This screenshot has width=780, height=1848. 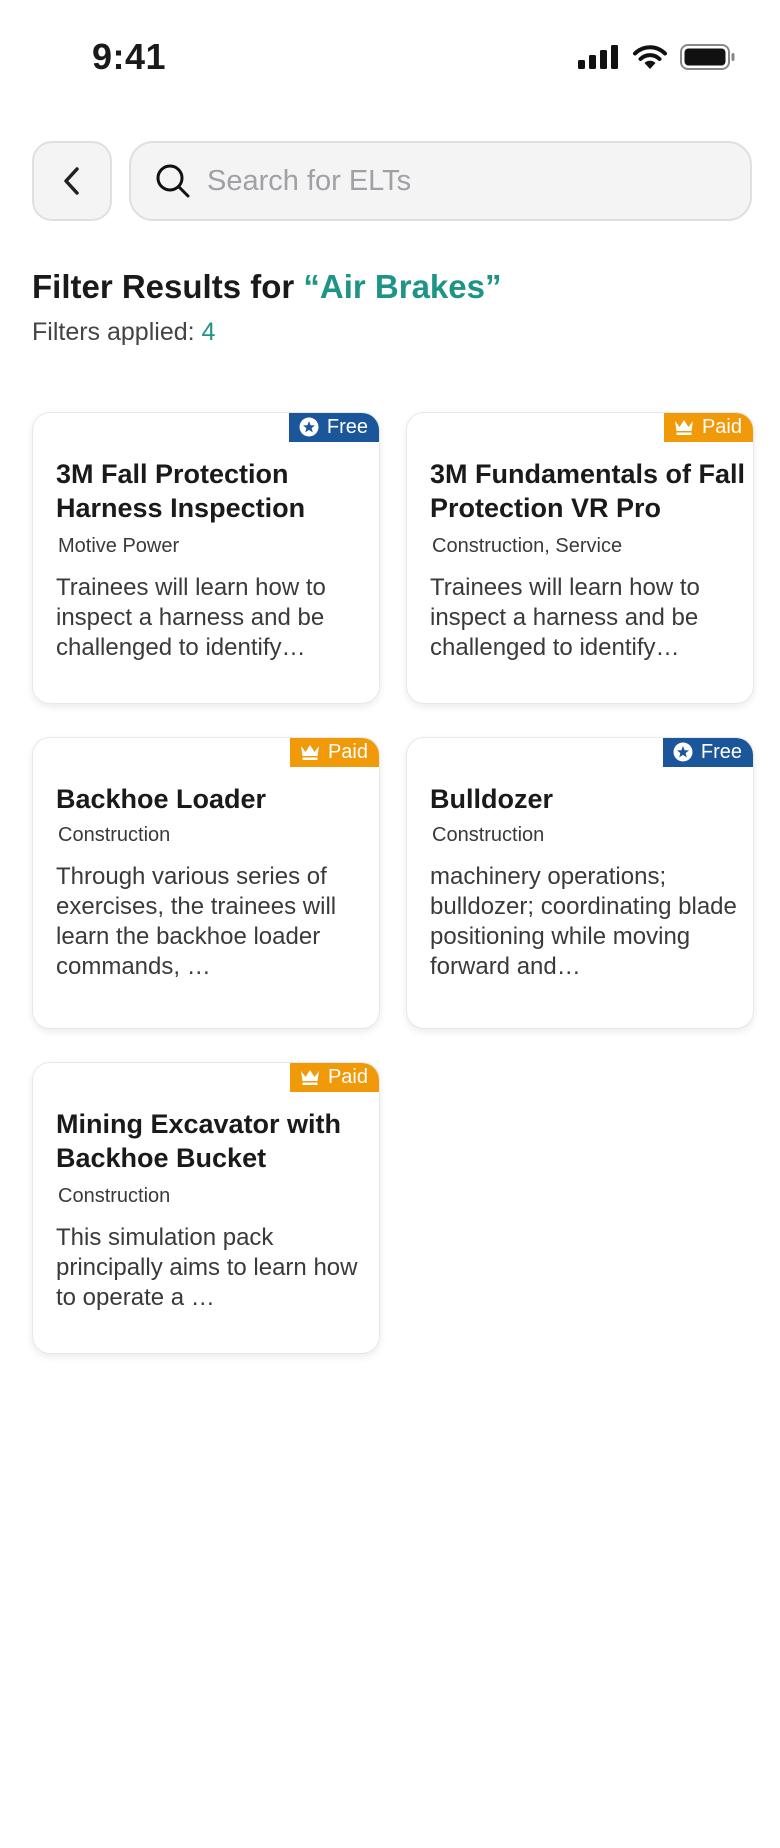 I want to click on card-title: Backhoe Loader, so click(x=161, y=799).